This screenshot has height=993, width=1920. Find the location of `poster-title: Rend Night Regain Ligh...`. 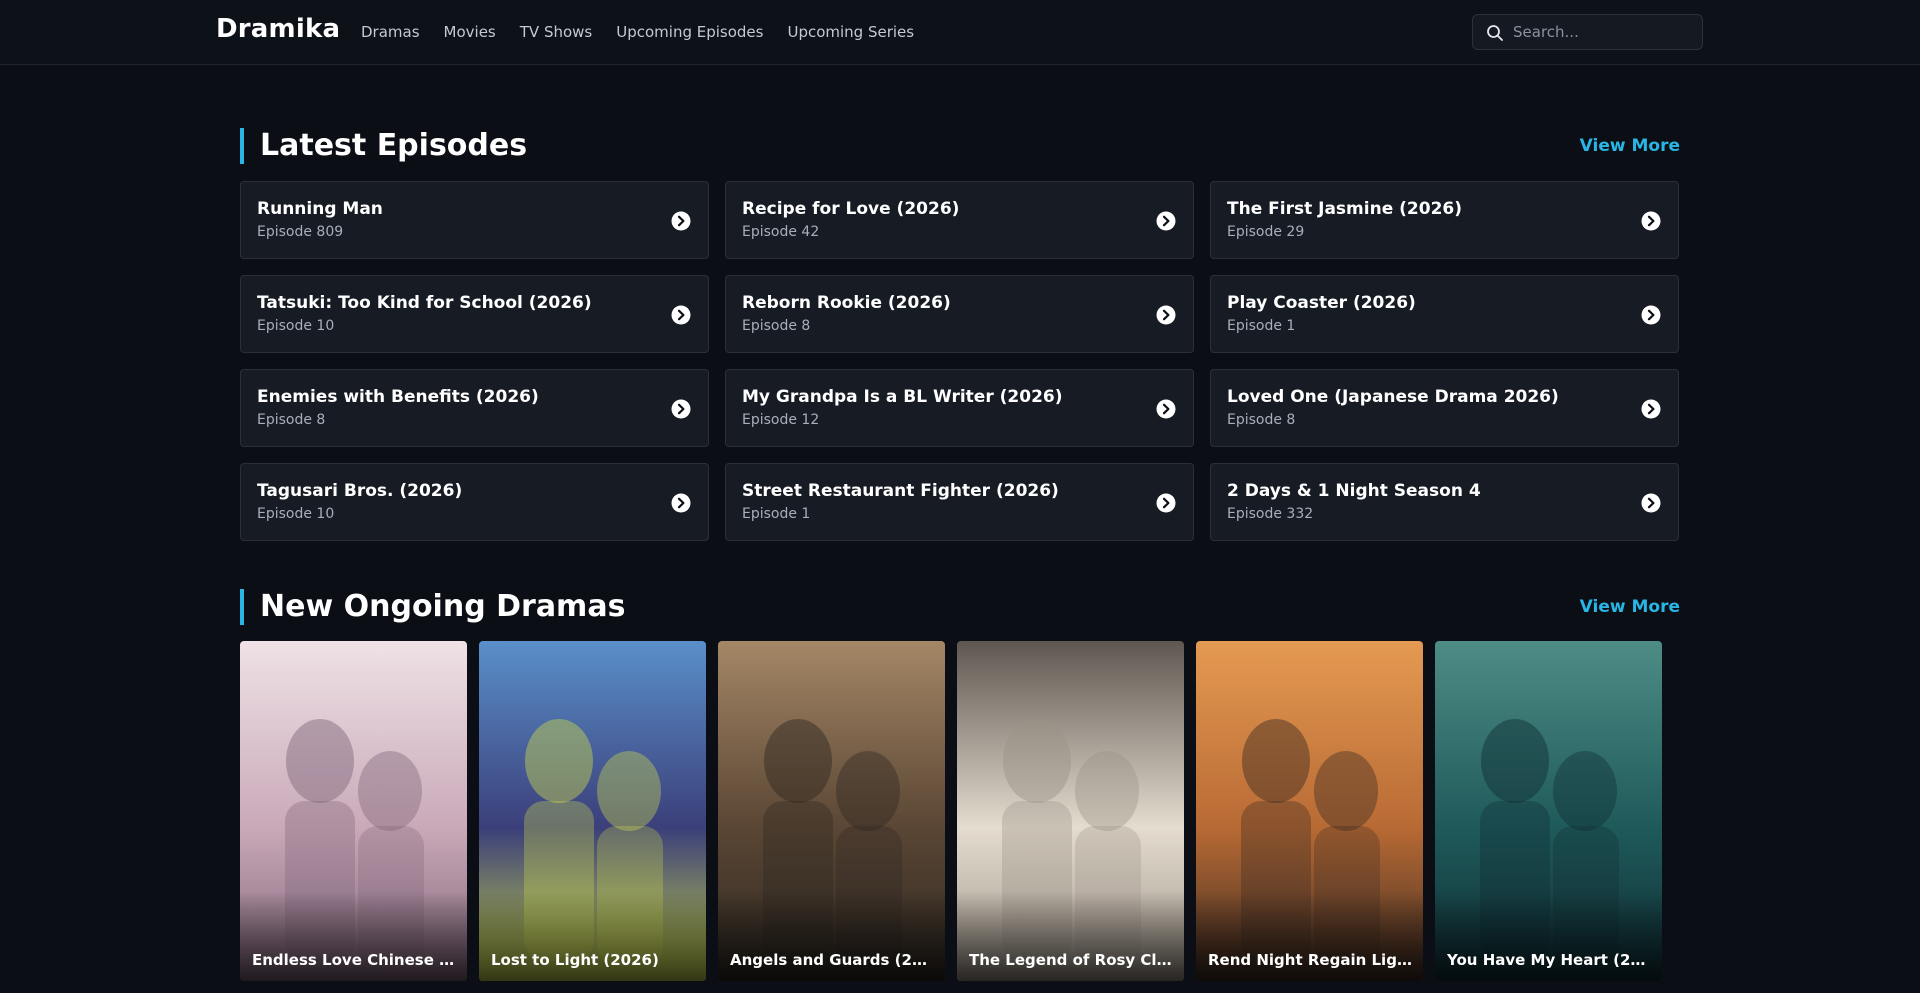

poster-title: Rend Night Regain Ligh... is located at coordinates (1310, 960).